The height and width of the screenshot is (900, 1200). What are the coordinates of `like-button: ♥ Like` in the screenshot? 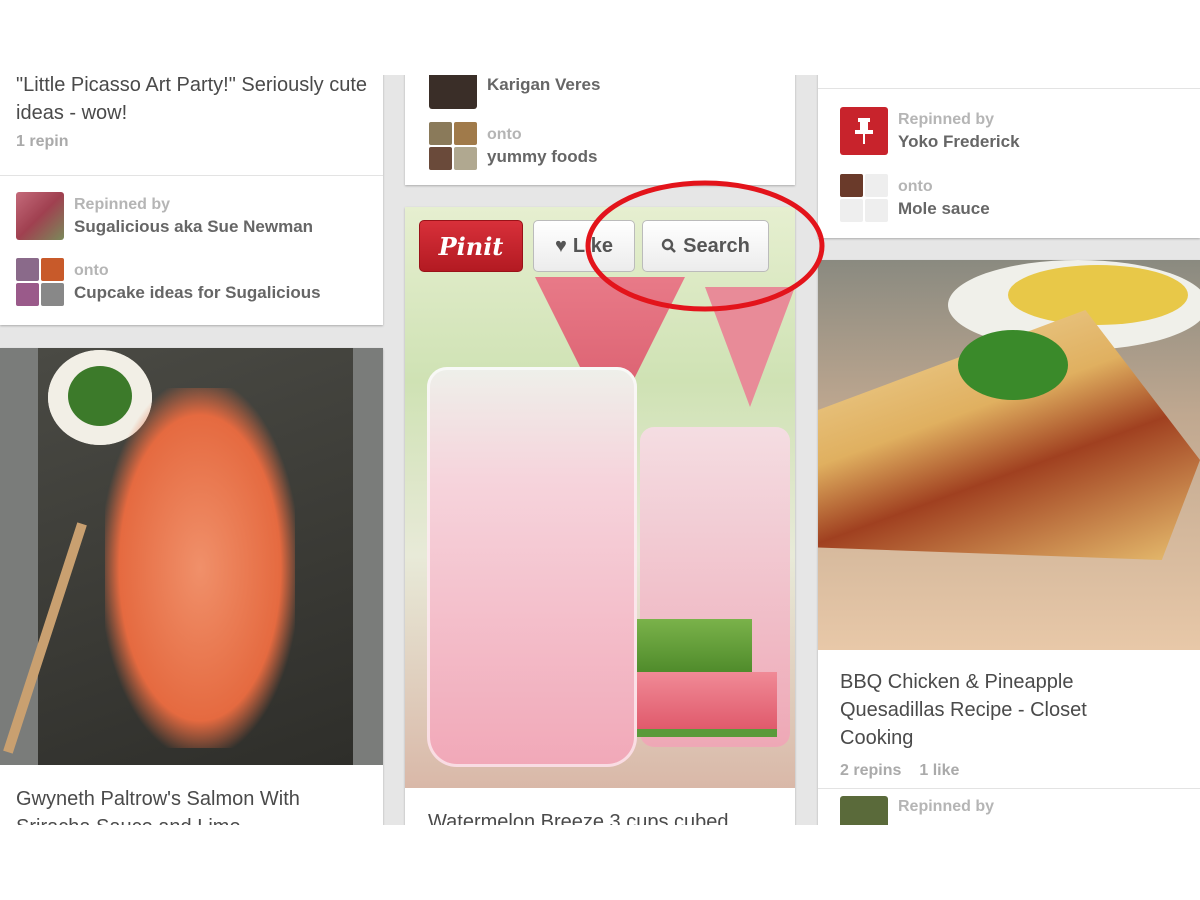 It's located at (584, 246).